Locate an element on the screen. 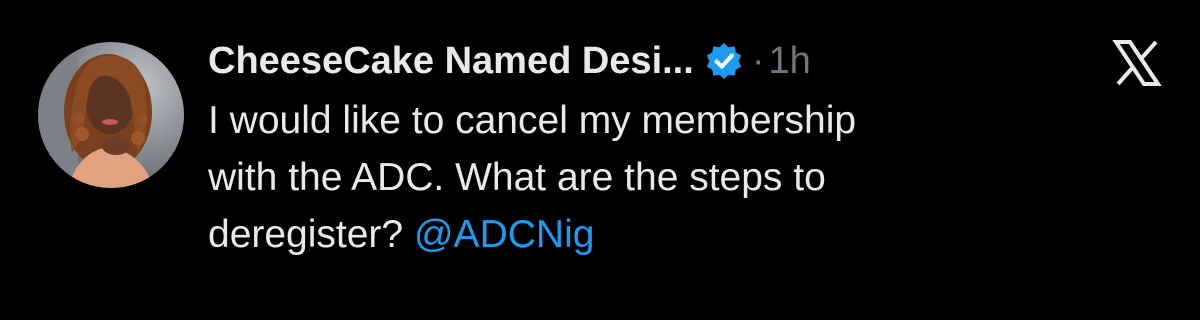  avatar is located at coordinates (111, 115).